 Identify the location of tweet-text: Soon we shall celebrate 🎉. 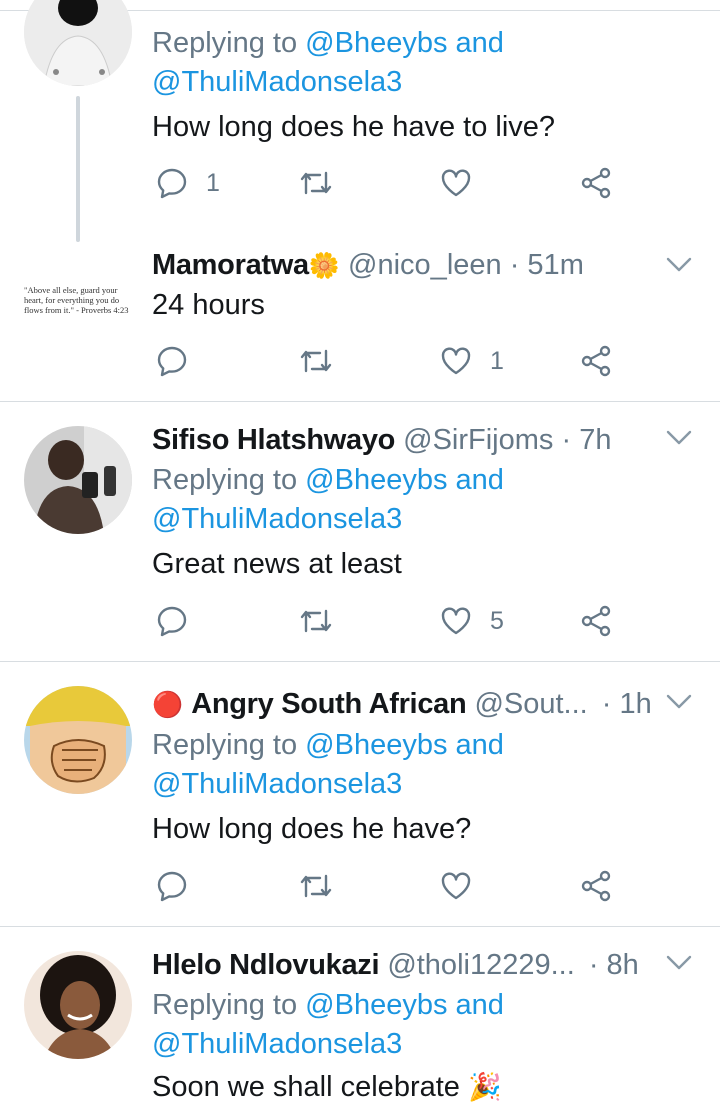
(327, 1087).